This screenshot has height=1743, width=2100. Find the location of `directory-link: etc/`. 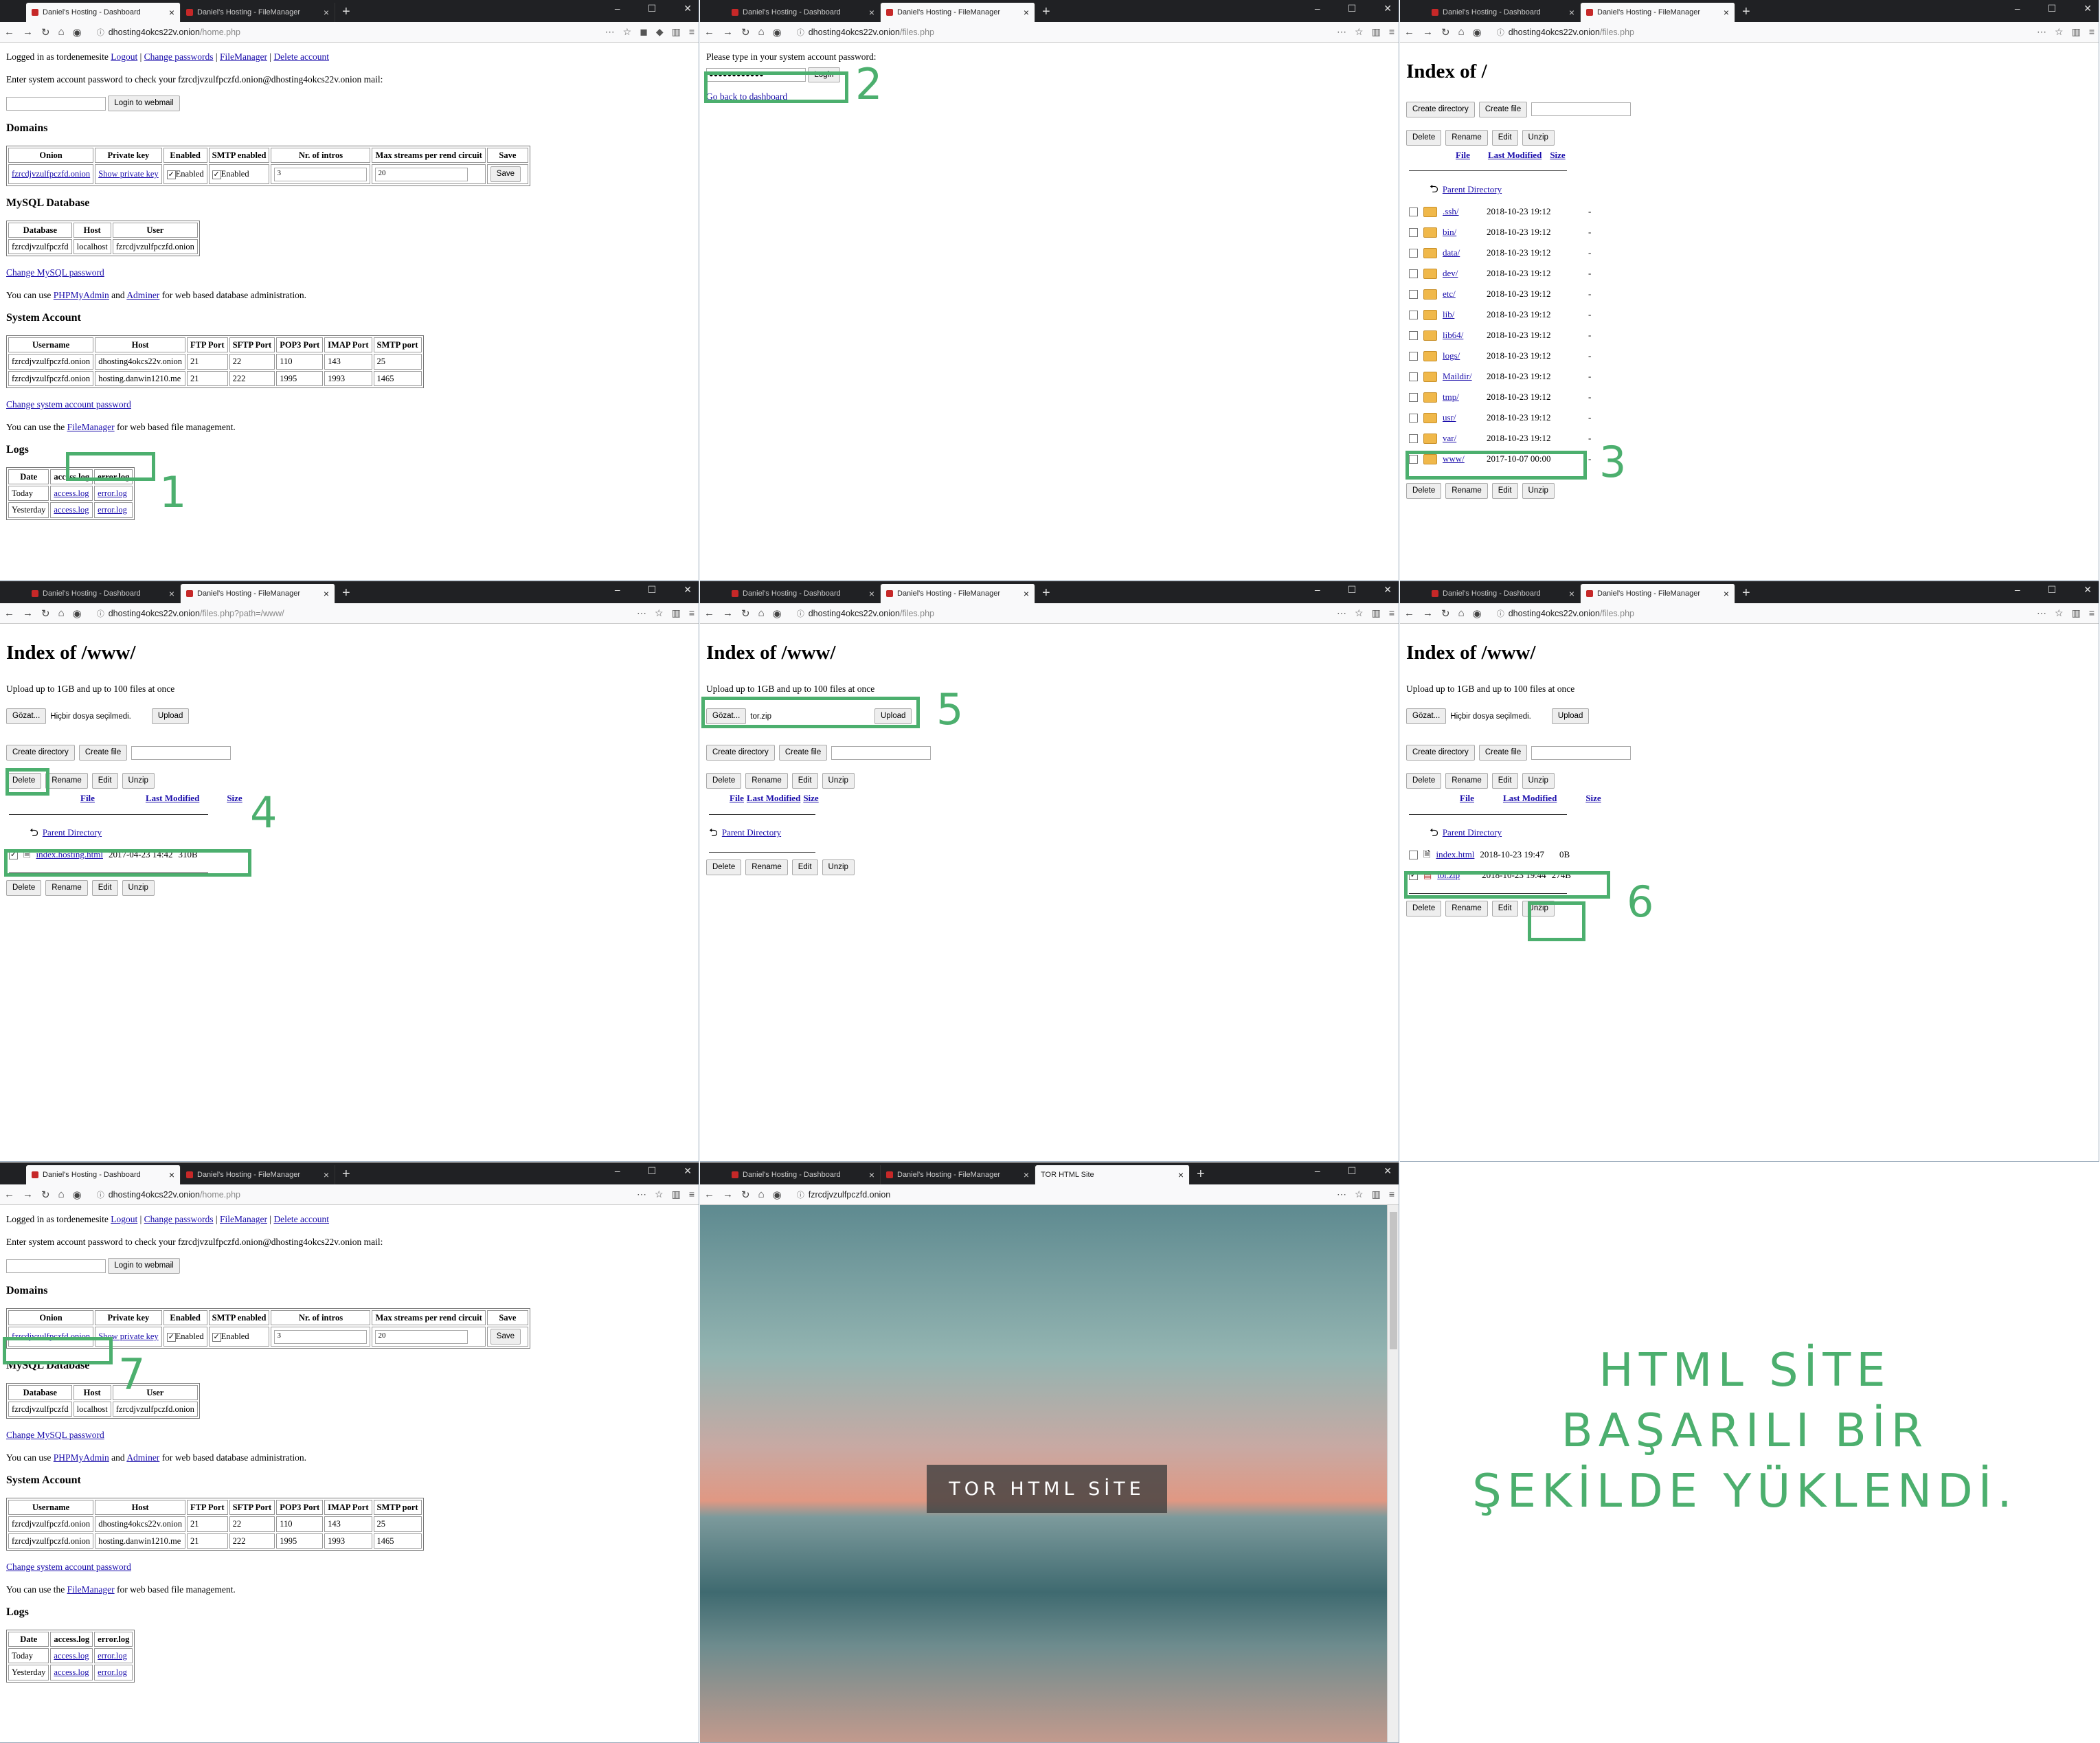

directory-link: etc/ is located at coordinates (1462, 294).